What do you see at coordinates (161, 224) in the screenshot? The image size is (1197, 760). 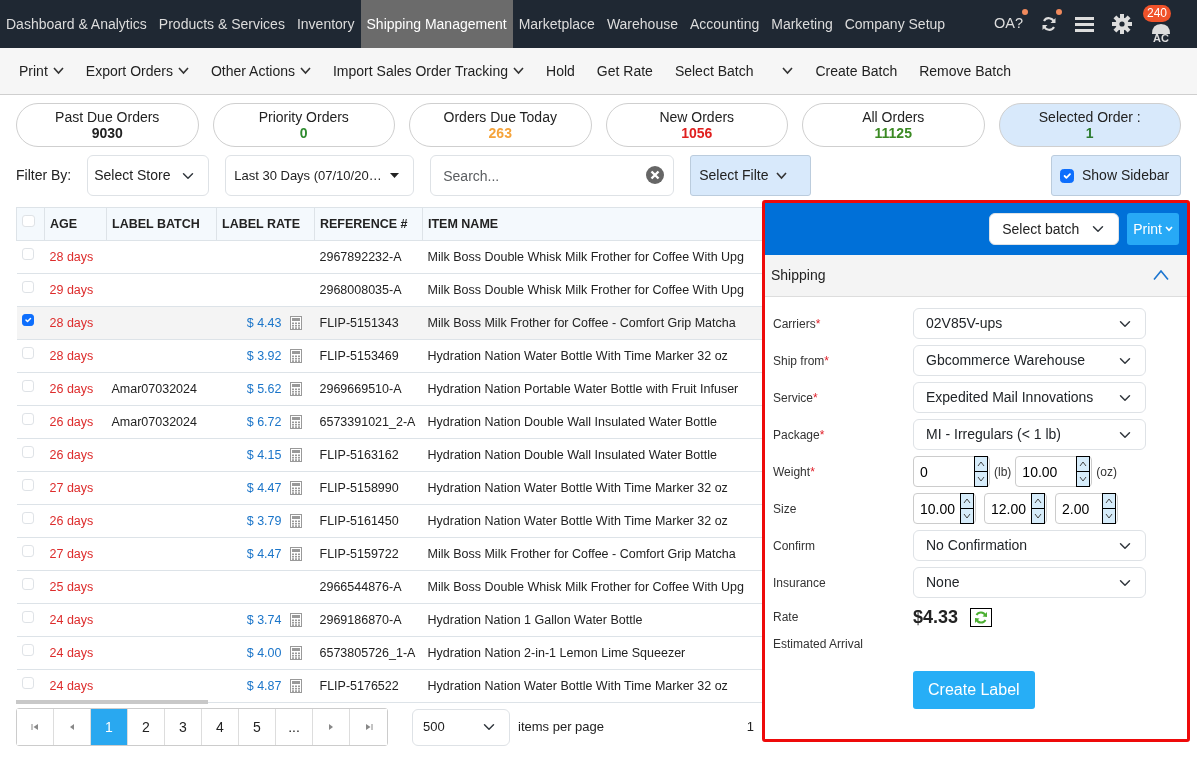 I see `column-header: LABEL BATCH` at bounding box center [161, 224].